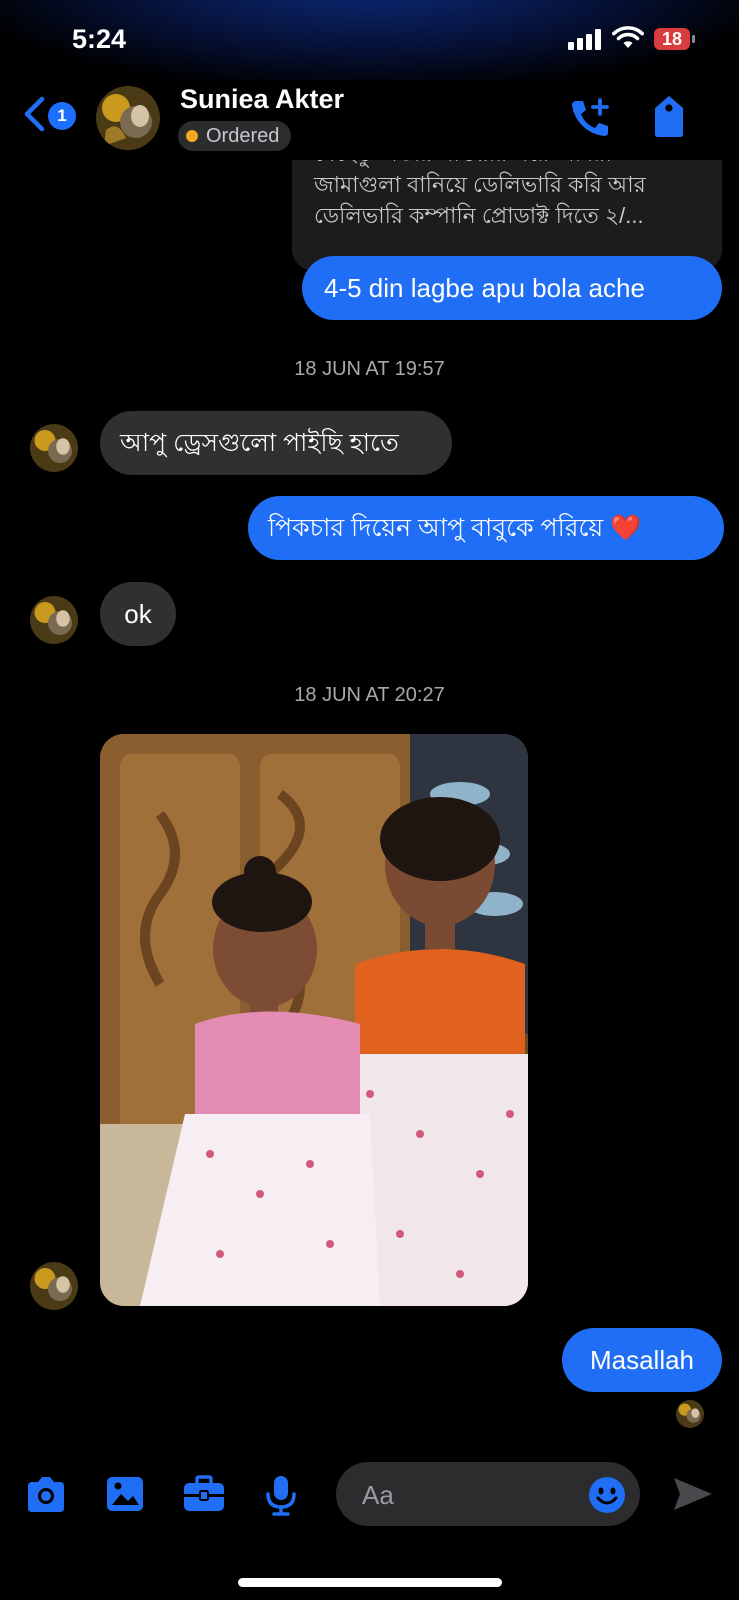 The image size is (739, 1600). What do you see at coordinates (128, 118) in the screenshot?
I see `contact-avatar` at bounding box center [128, 118].